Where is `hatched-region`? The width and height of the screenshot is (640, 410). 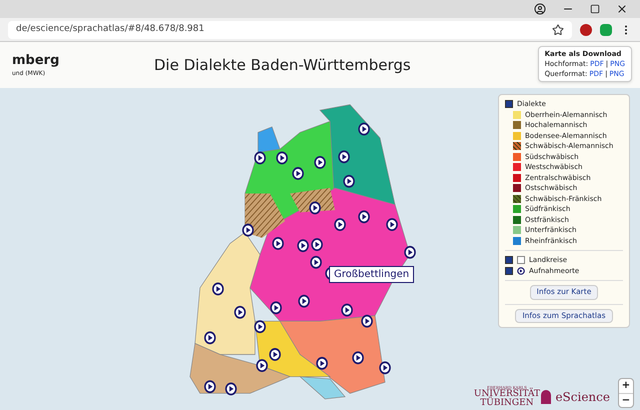
hatched-region is located at coordinates (265, 215).